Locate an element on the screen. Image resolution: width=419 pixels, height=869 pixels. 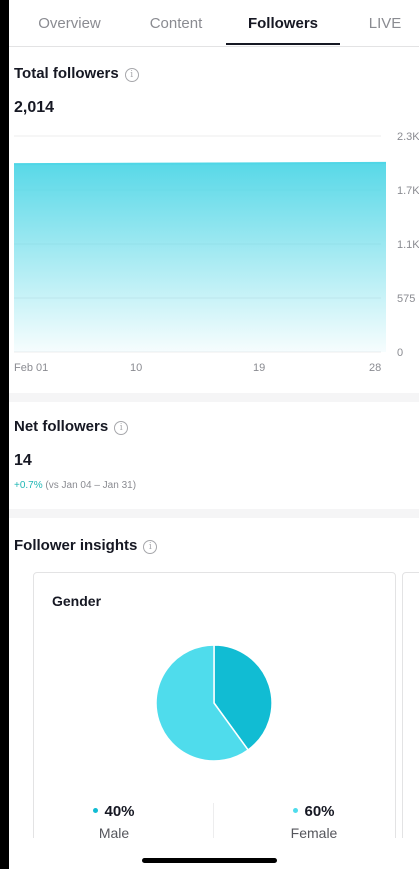
change-percent: +0.7% is located at coordinates (28, 485).